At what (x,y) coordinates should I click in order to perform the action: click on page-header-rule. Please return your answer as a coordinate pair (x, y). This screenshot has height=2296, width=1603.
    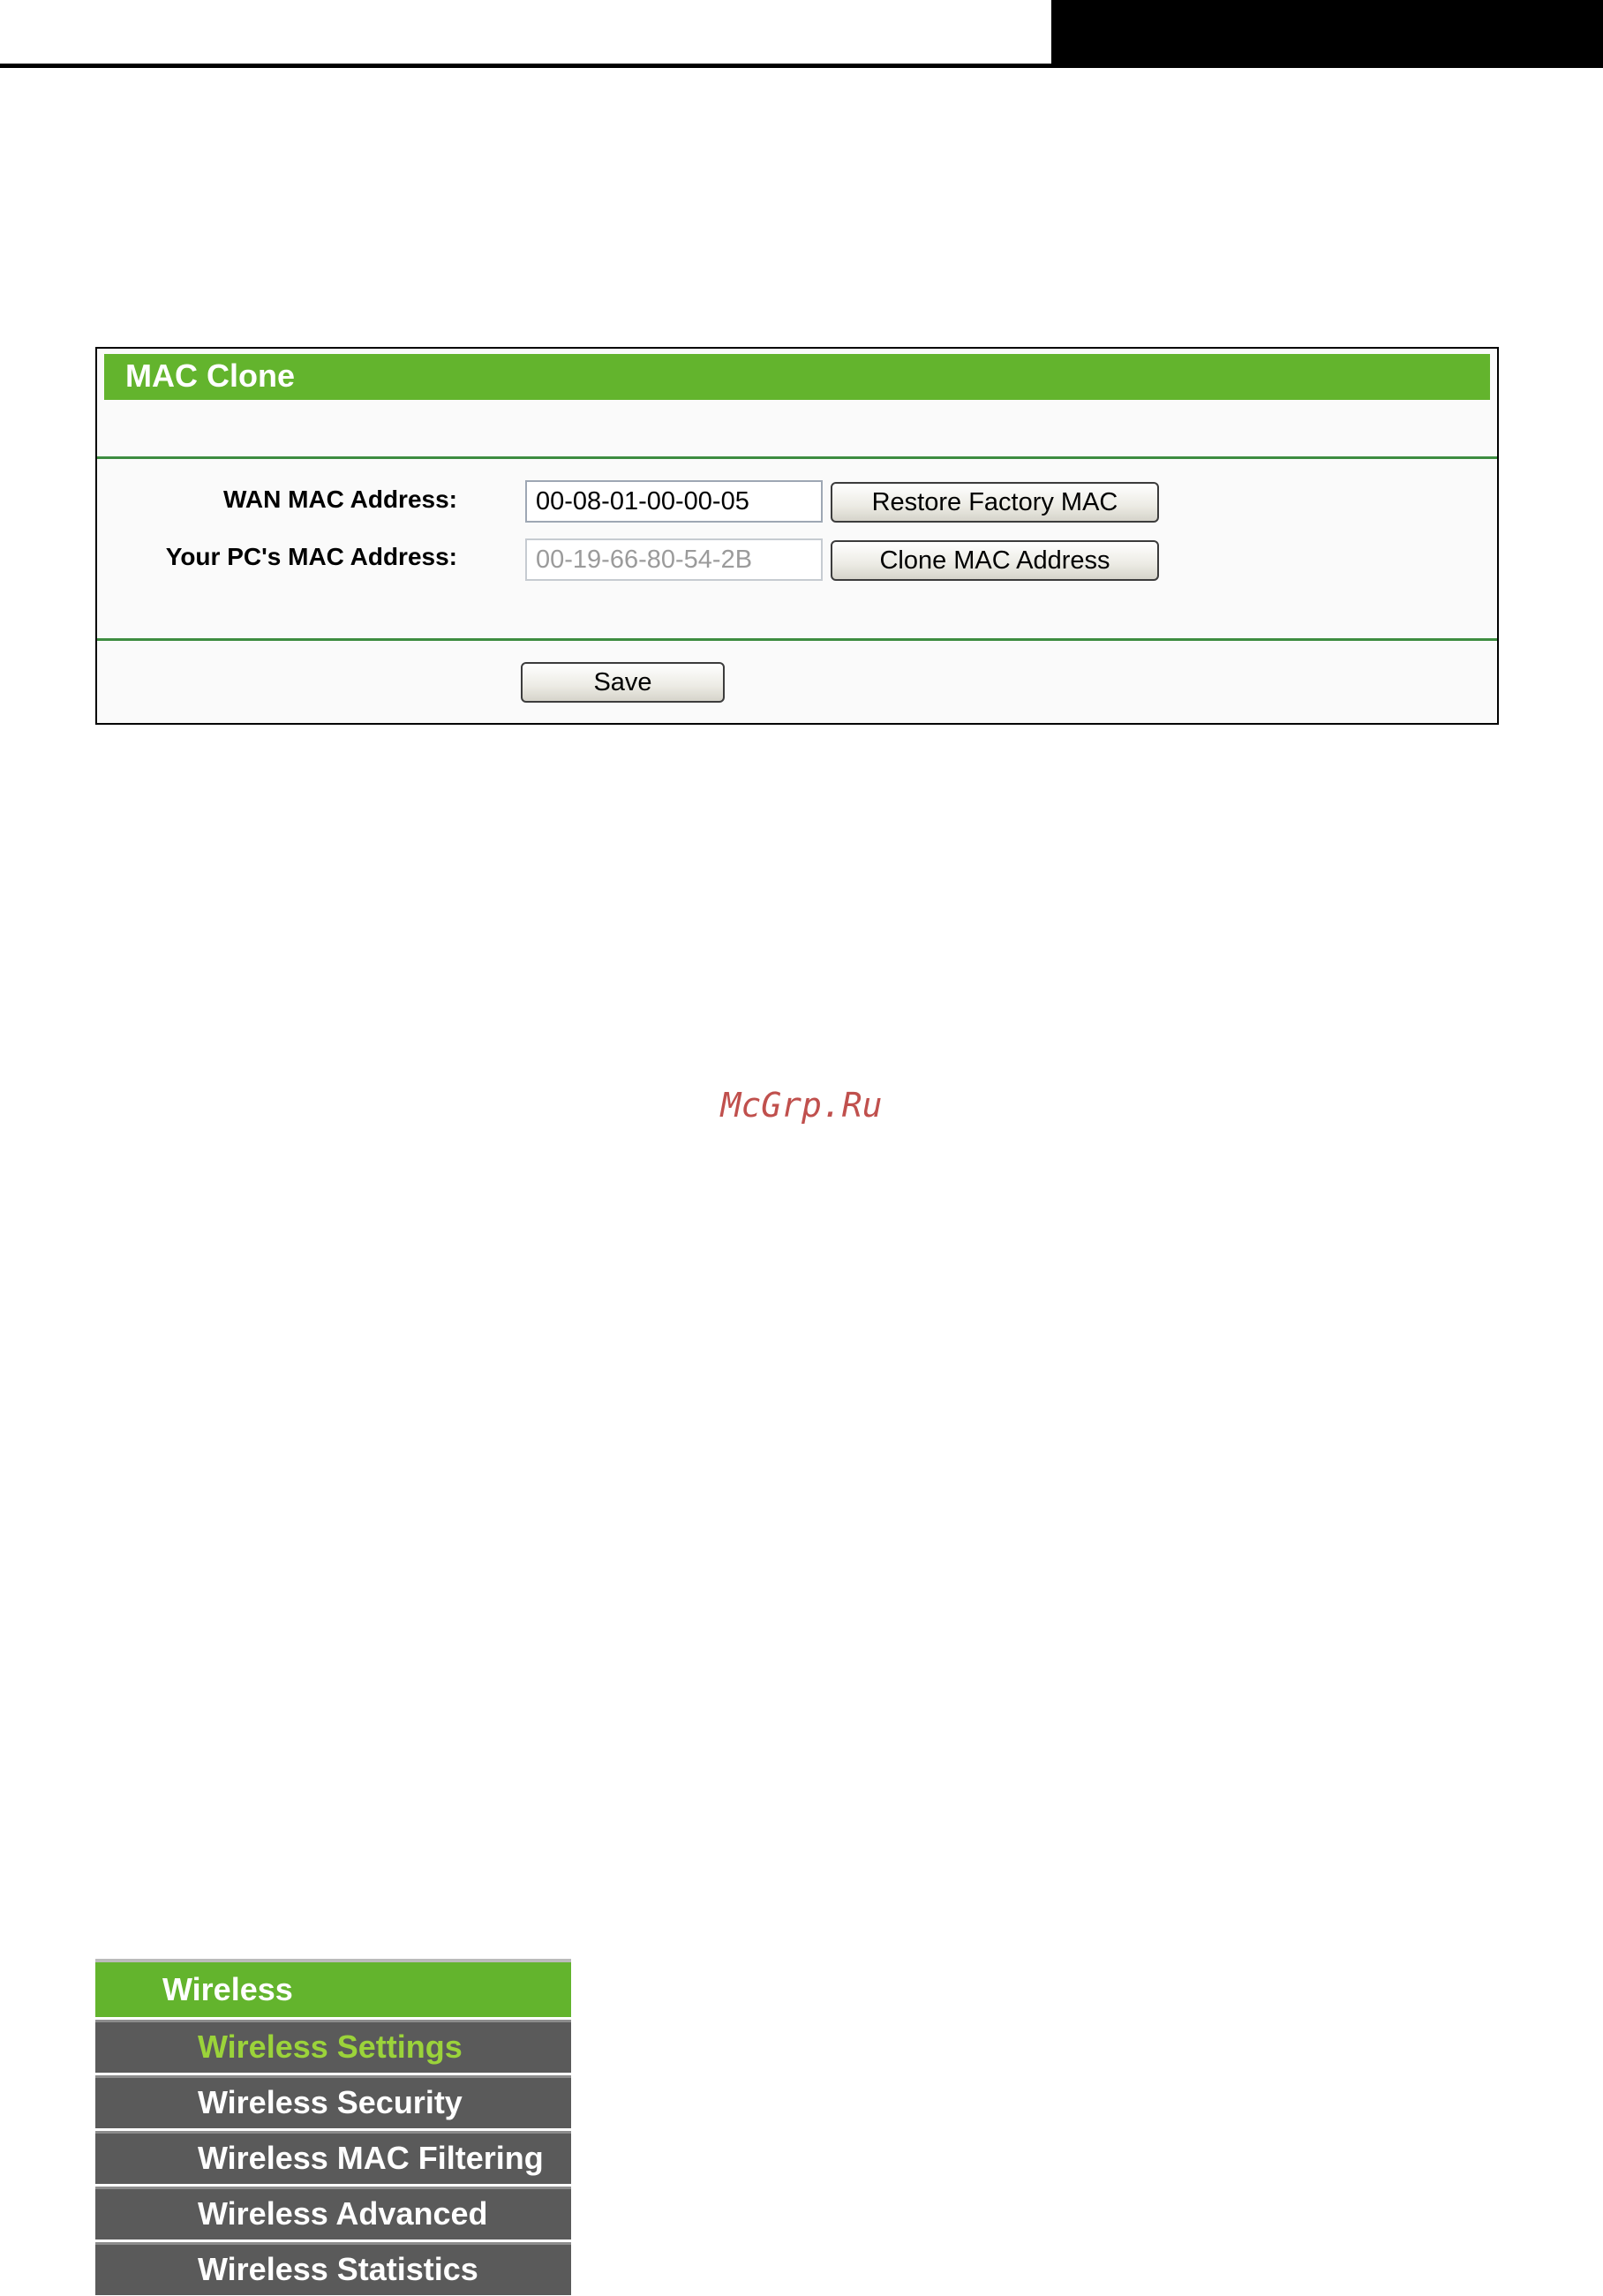
    Looking at the image, I should click on (528, 66).